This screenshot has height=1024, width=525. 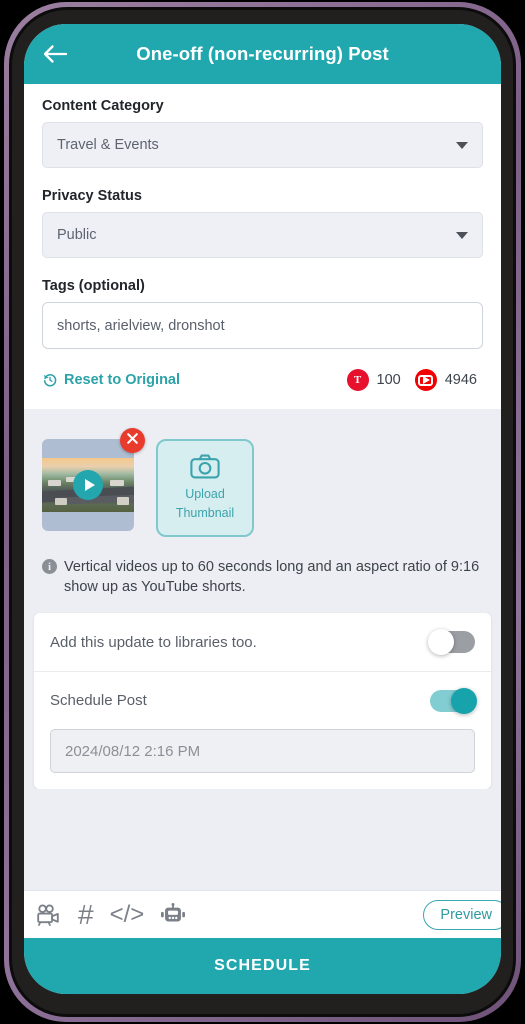 I want to click on schedule-datetime-value: 2024/08/12 2:16 PM, so click(x=133, y=751).